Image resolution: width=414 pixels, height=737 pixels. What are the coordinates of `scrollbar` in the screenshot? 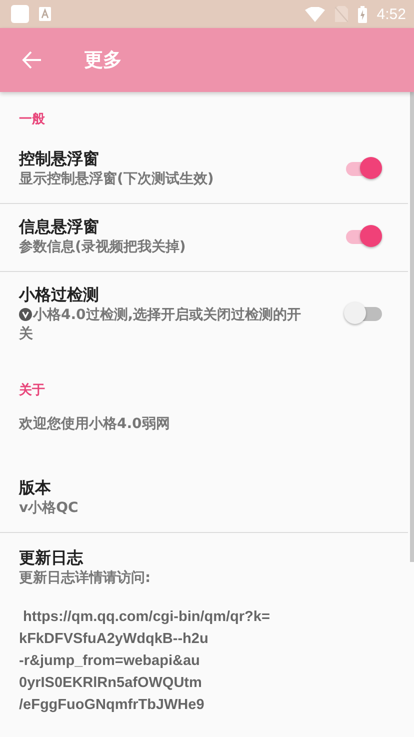 It's located at (412, 327).